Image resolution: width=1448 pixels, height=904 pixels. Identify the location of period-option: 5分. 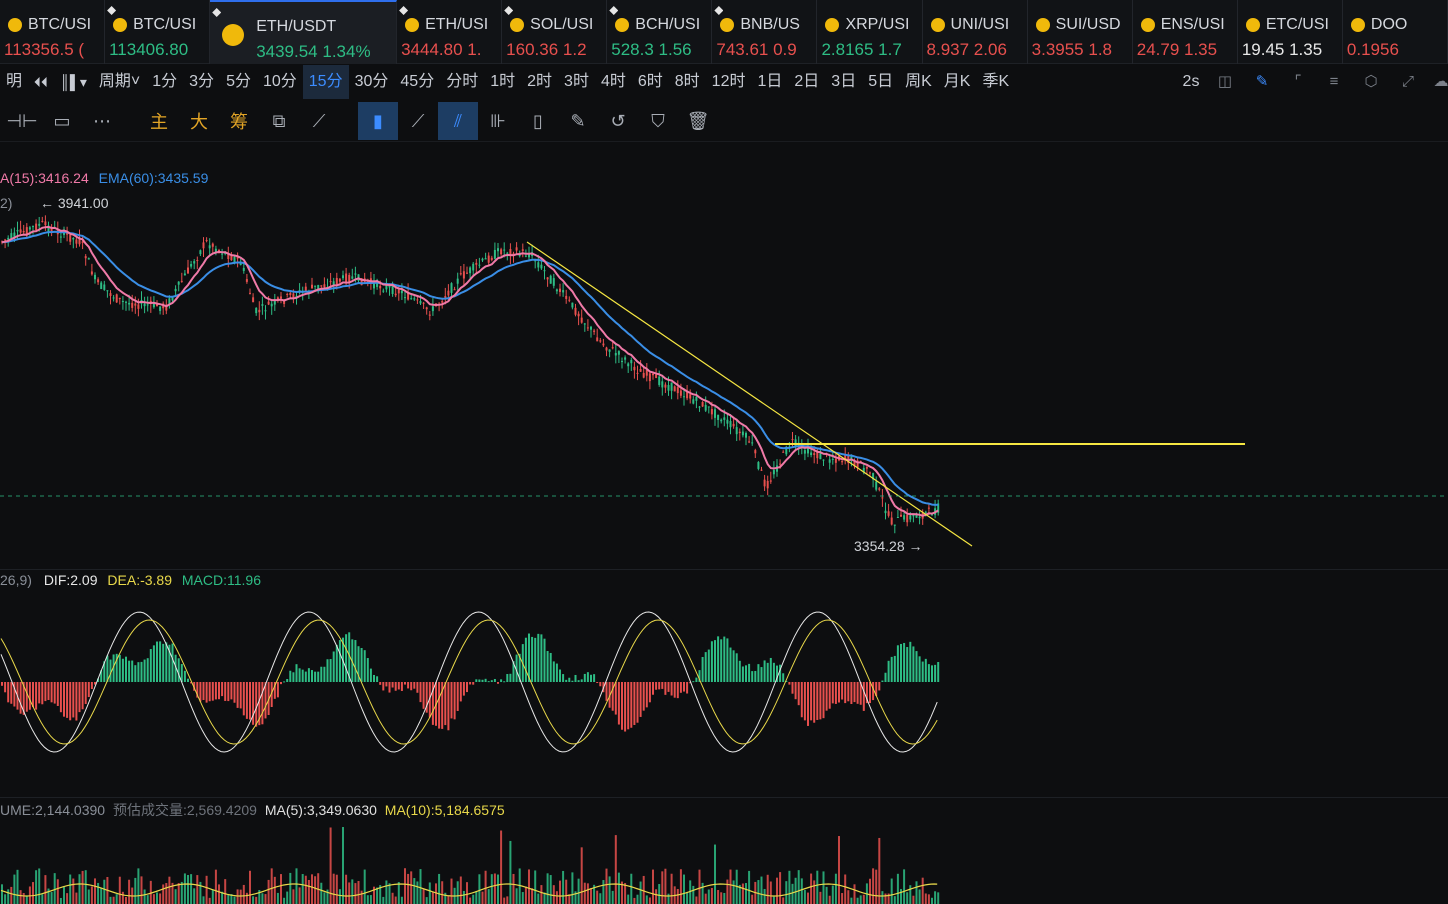
(238, 82).